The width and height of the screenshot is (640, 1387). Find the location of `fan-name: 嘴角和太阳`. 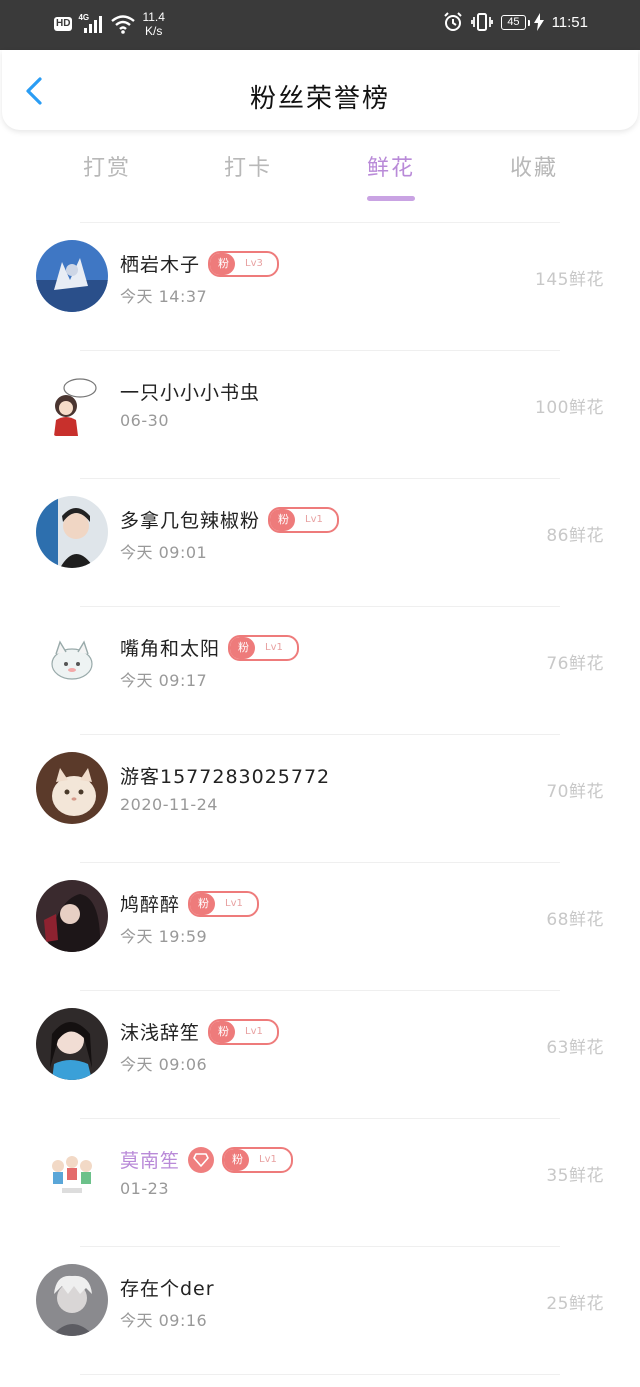

fan-name: 嘴角和太阳 is located at coordinates (170, 649).